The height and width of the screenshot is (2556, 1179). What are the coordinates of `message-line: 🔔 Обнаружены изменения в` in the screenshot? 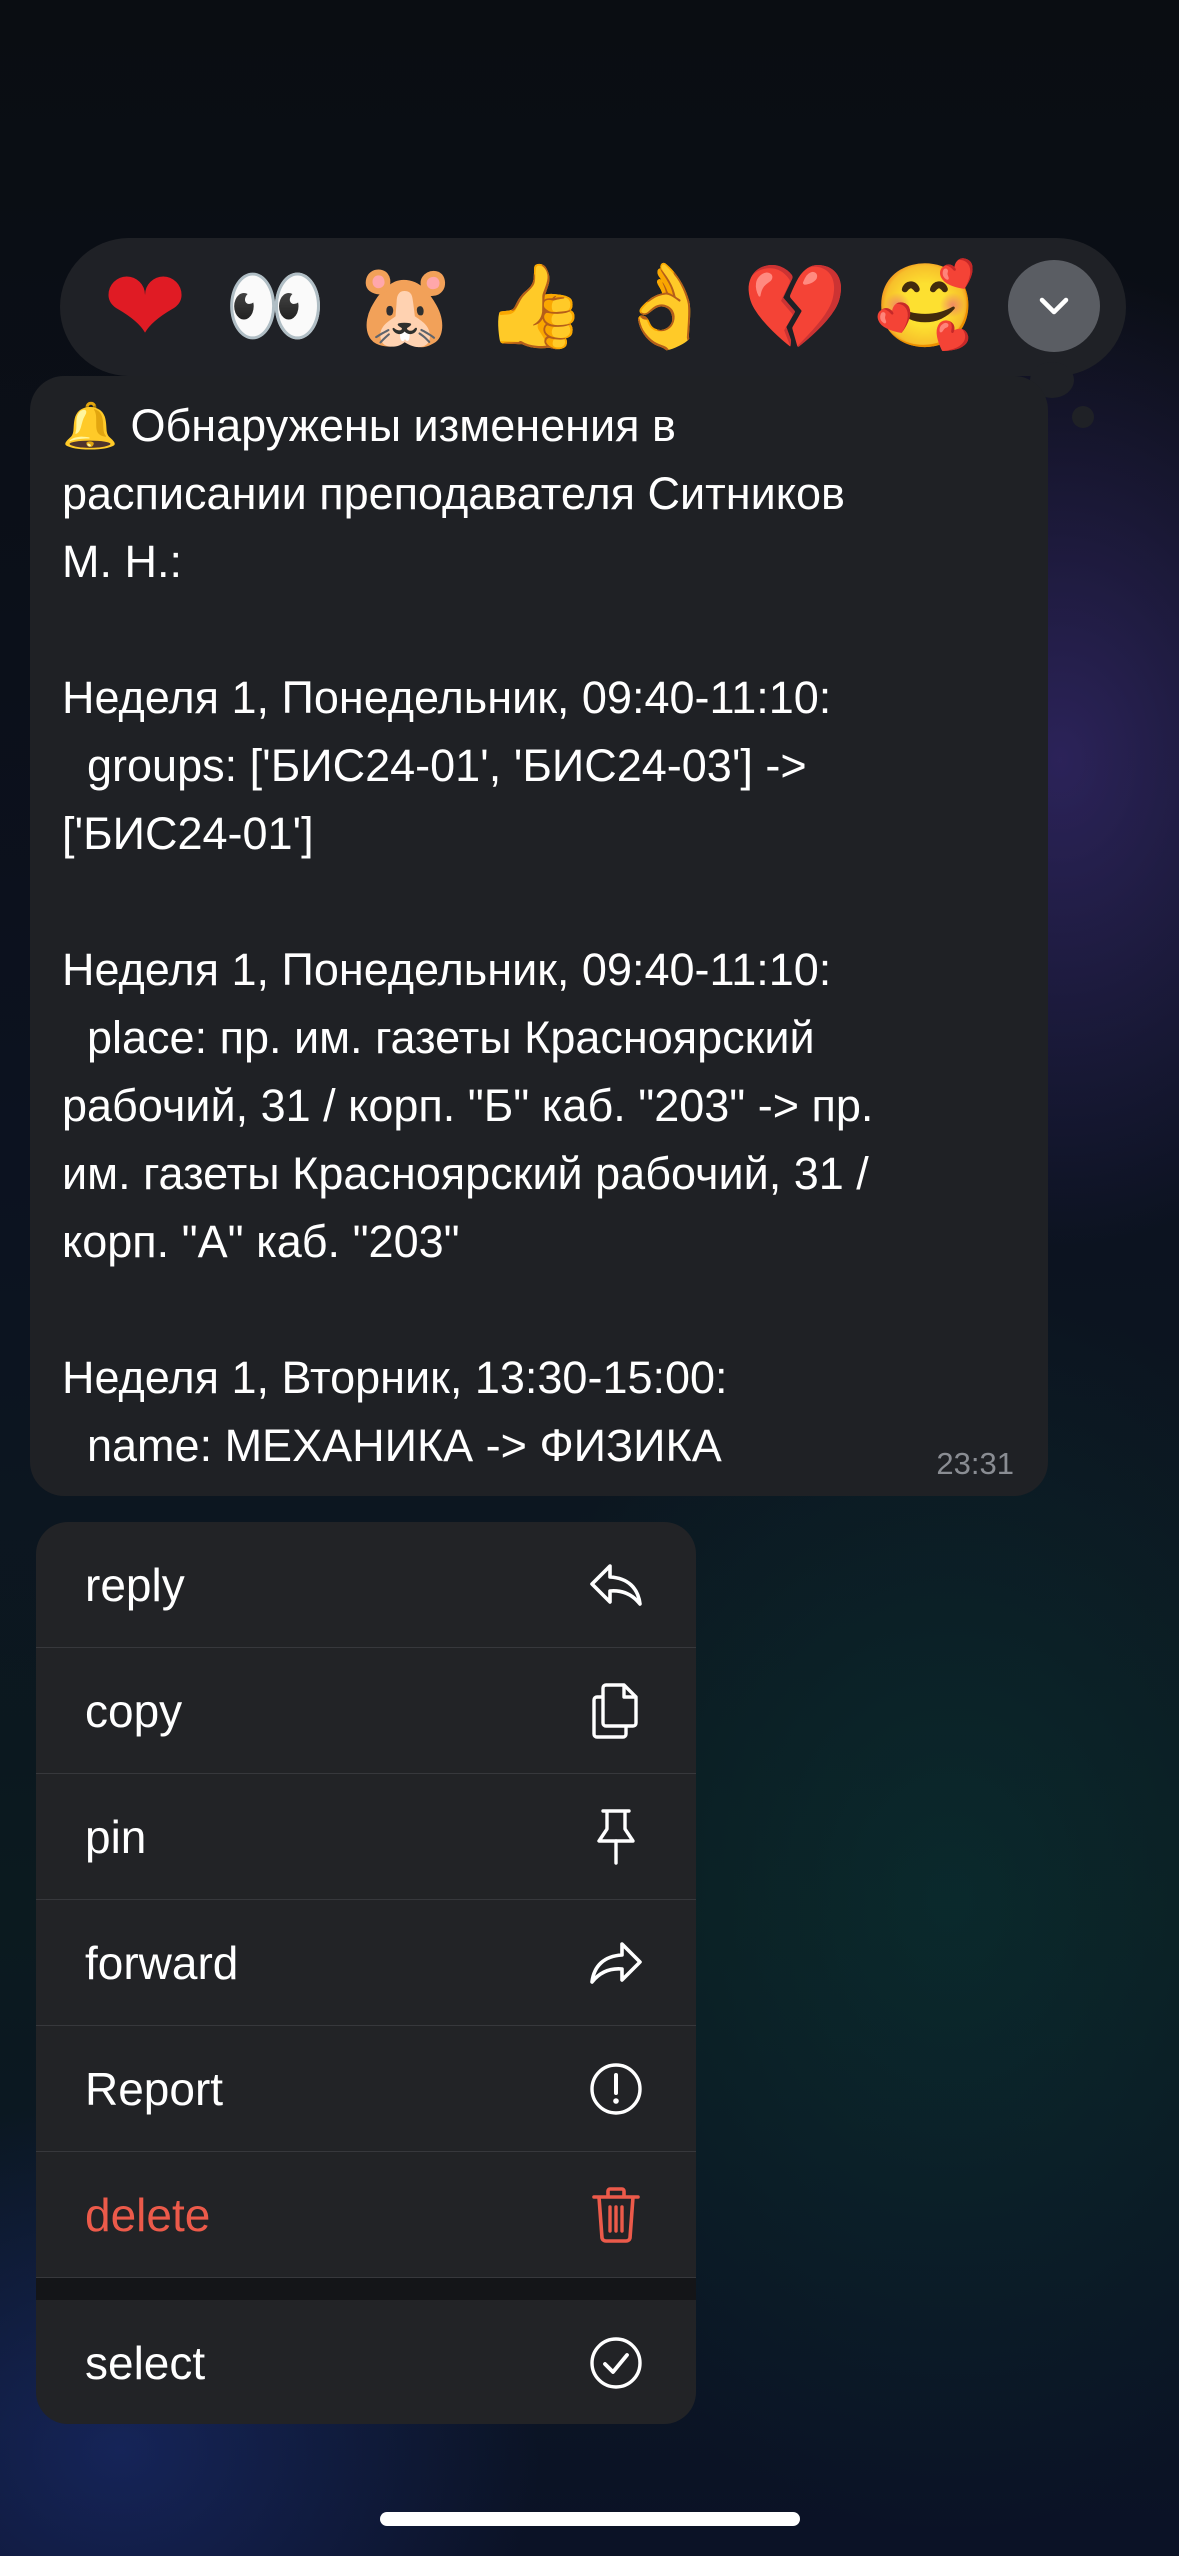 It's located at (369, 425).